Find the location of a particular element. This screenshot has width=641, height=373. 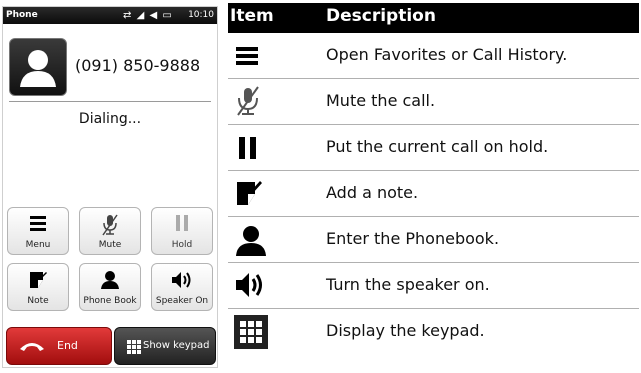

table-row: Mute the call. is located at coordinates (433, 102).